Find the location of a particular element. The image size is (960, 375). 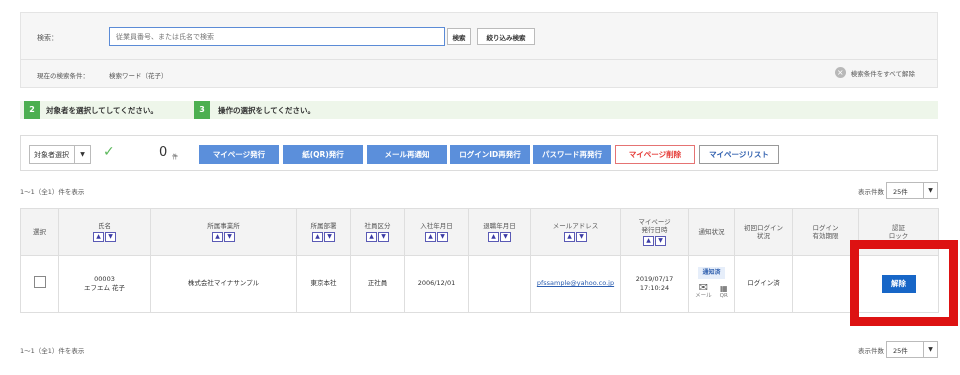

cell-name: 00003 エフエム 花子 is located at coordinates (104, 284).